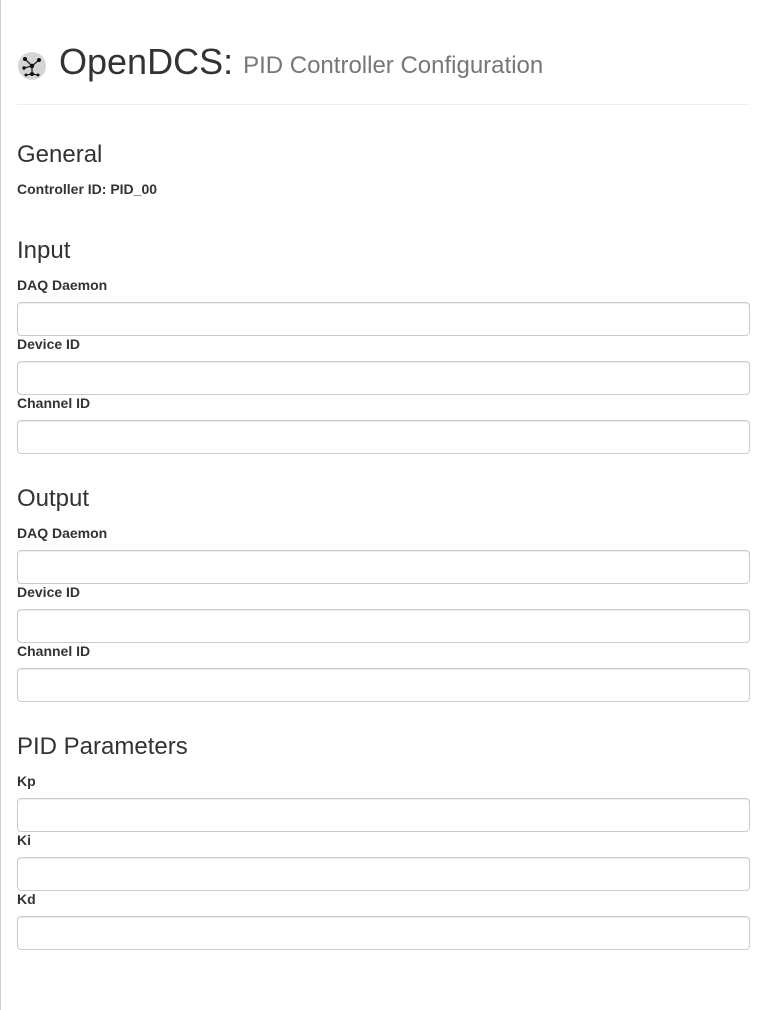  What do you see at coordinates (54, 403) in the screenshot?
I see `input-channel-id-label: Channel ID` at bounding box center [54, 403].